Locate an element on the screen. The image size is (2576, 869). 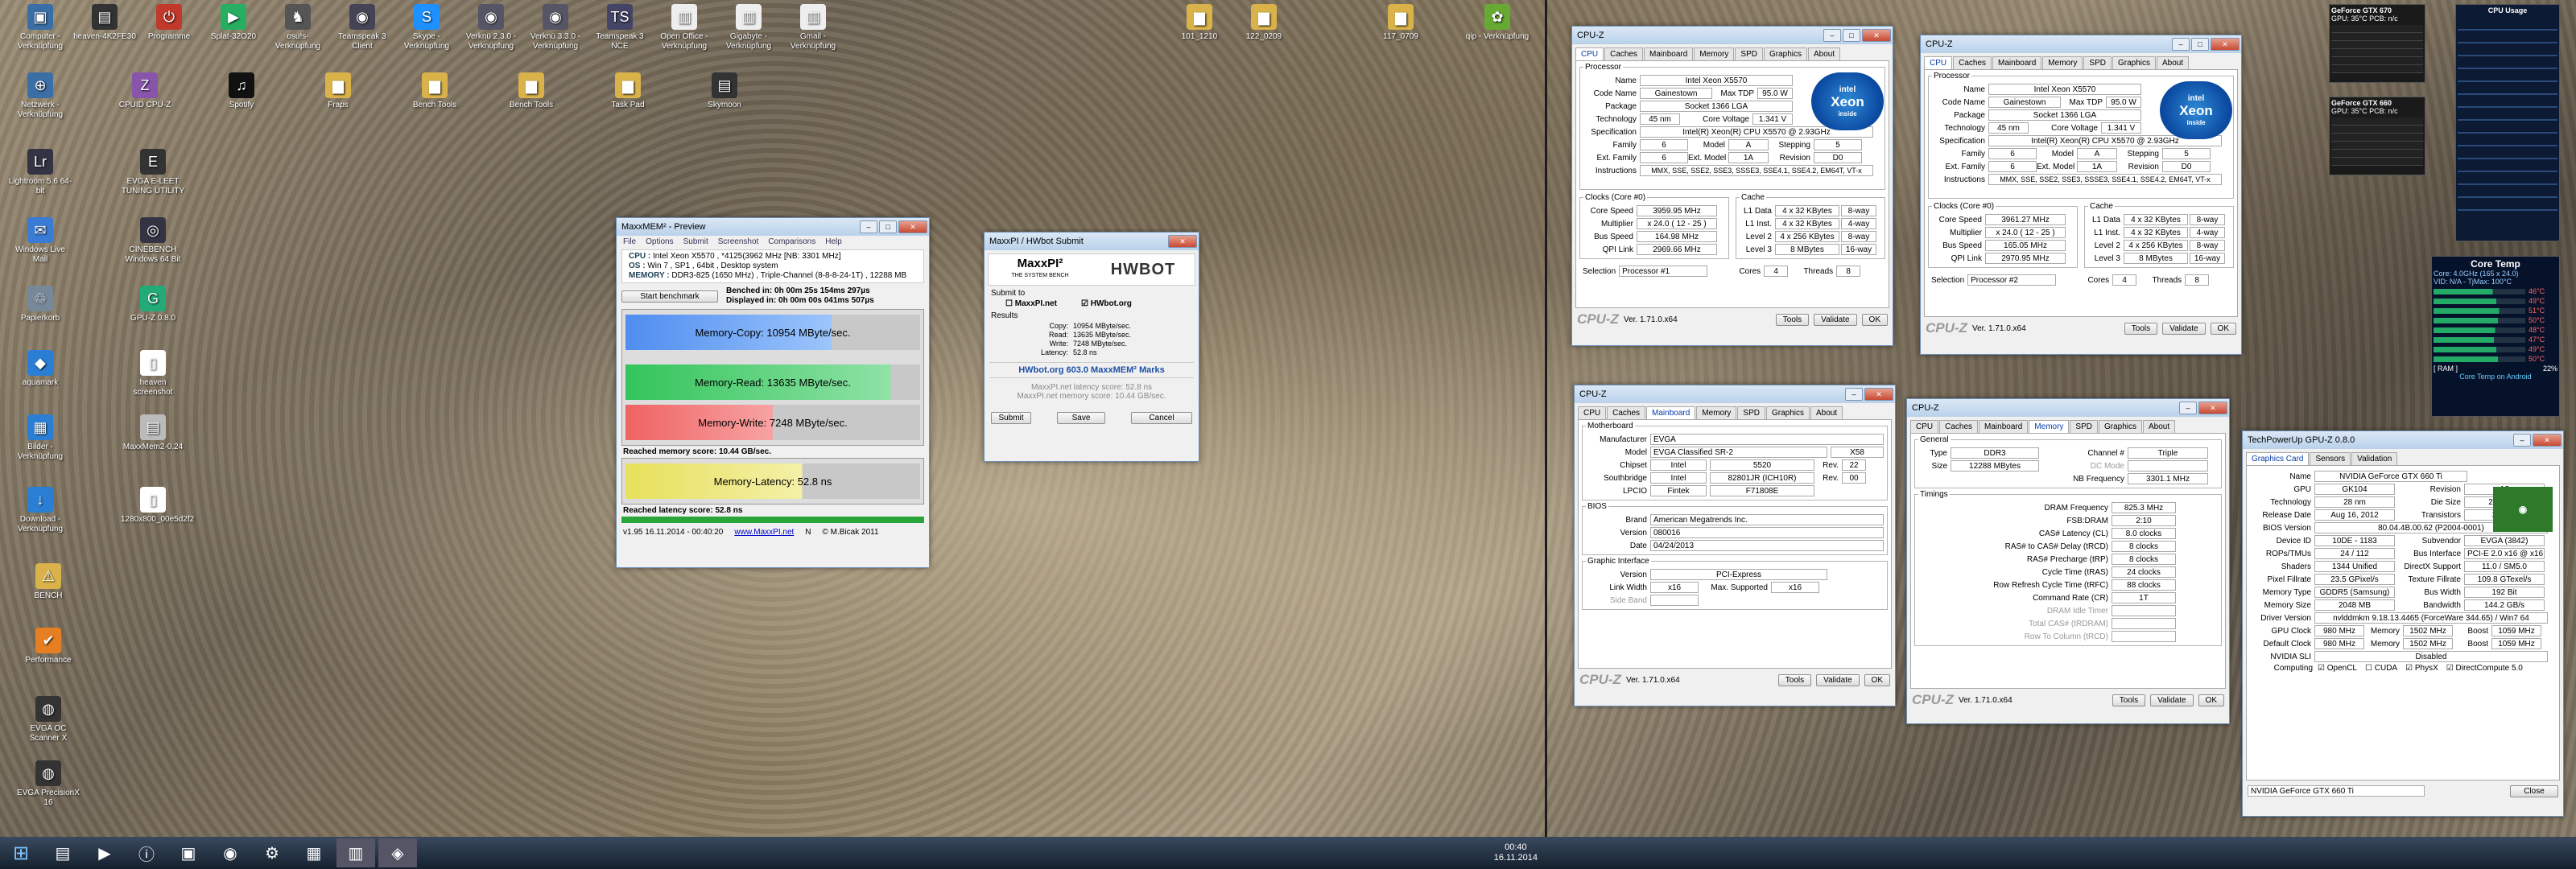
maximize-button: □ is located at coordinates (1851, 35).